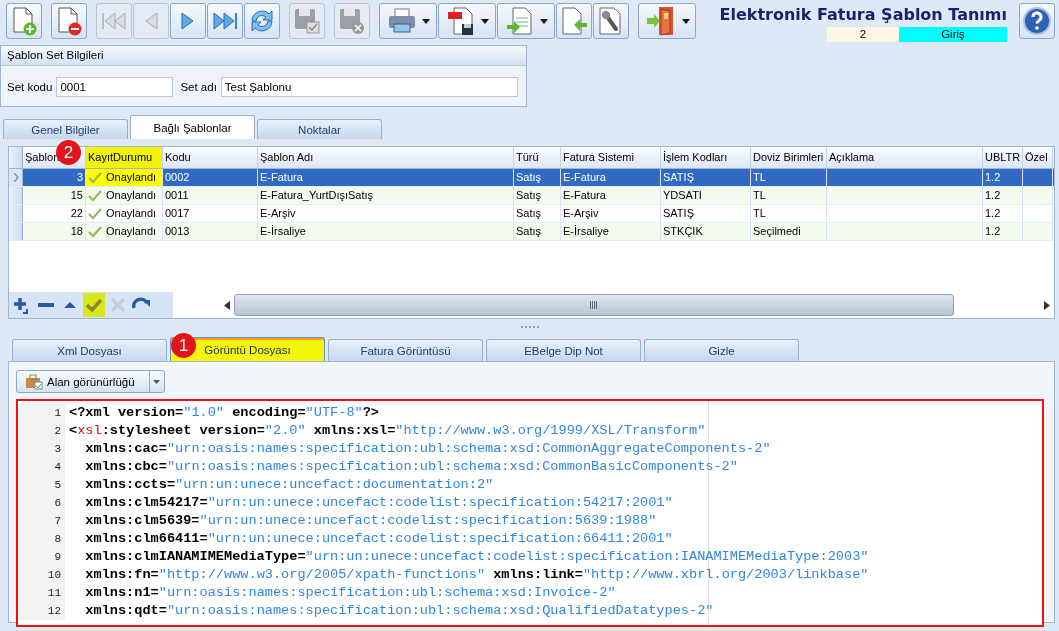  What do you see at coordinates (863, 34) in the screenshot?
I see `record-number: 2` at bounding box center [863, 34].